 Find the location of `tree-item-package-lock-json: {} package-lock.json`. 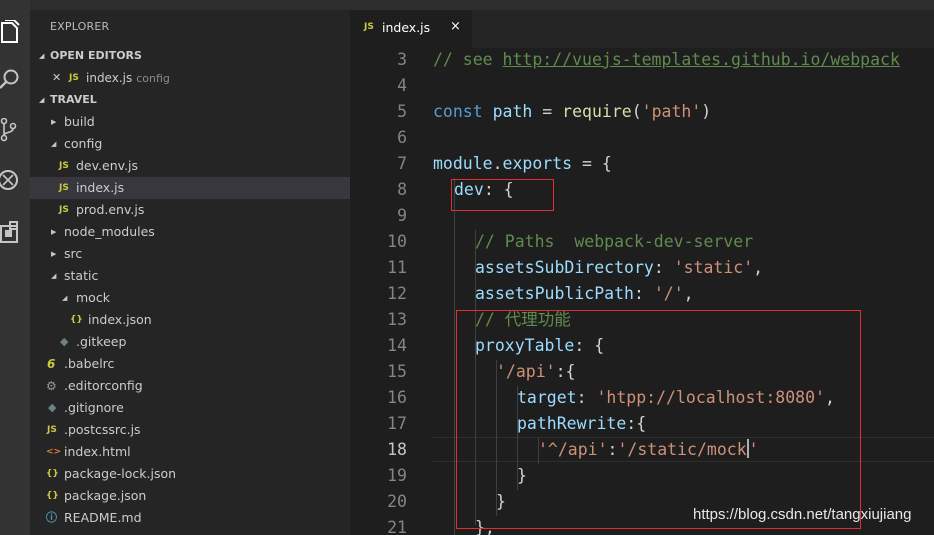

tree-item-package-lock-json: {} package-lock.json is located at coordinates (190, 474).